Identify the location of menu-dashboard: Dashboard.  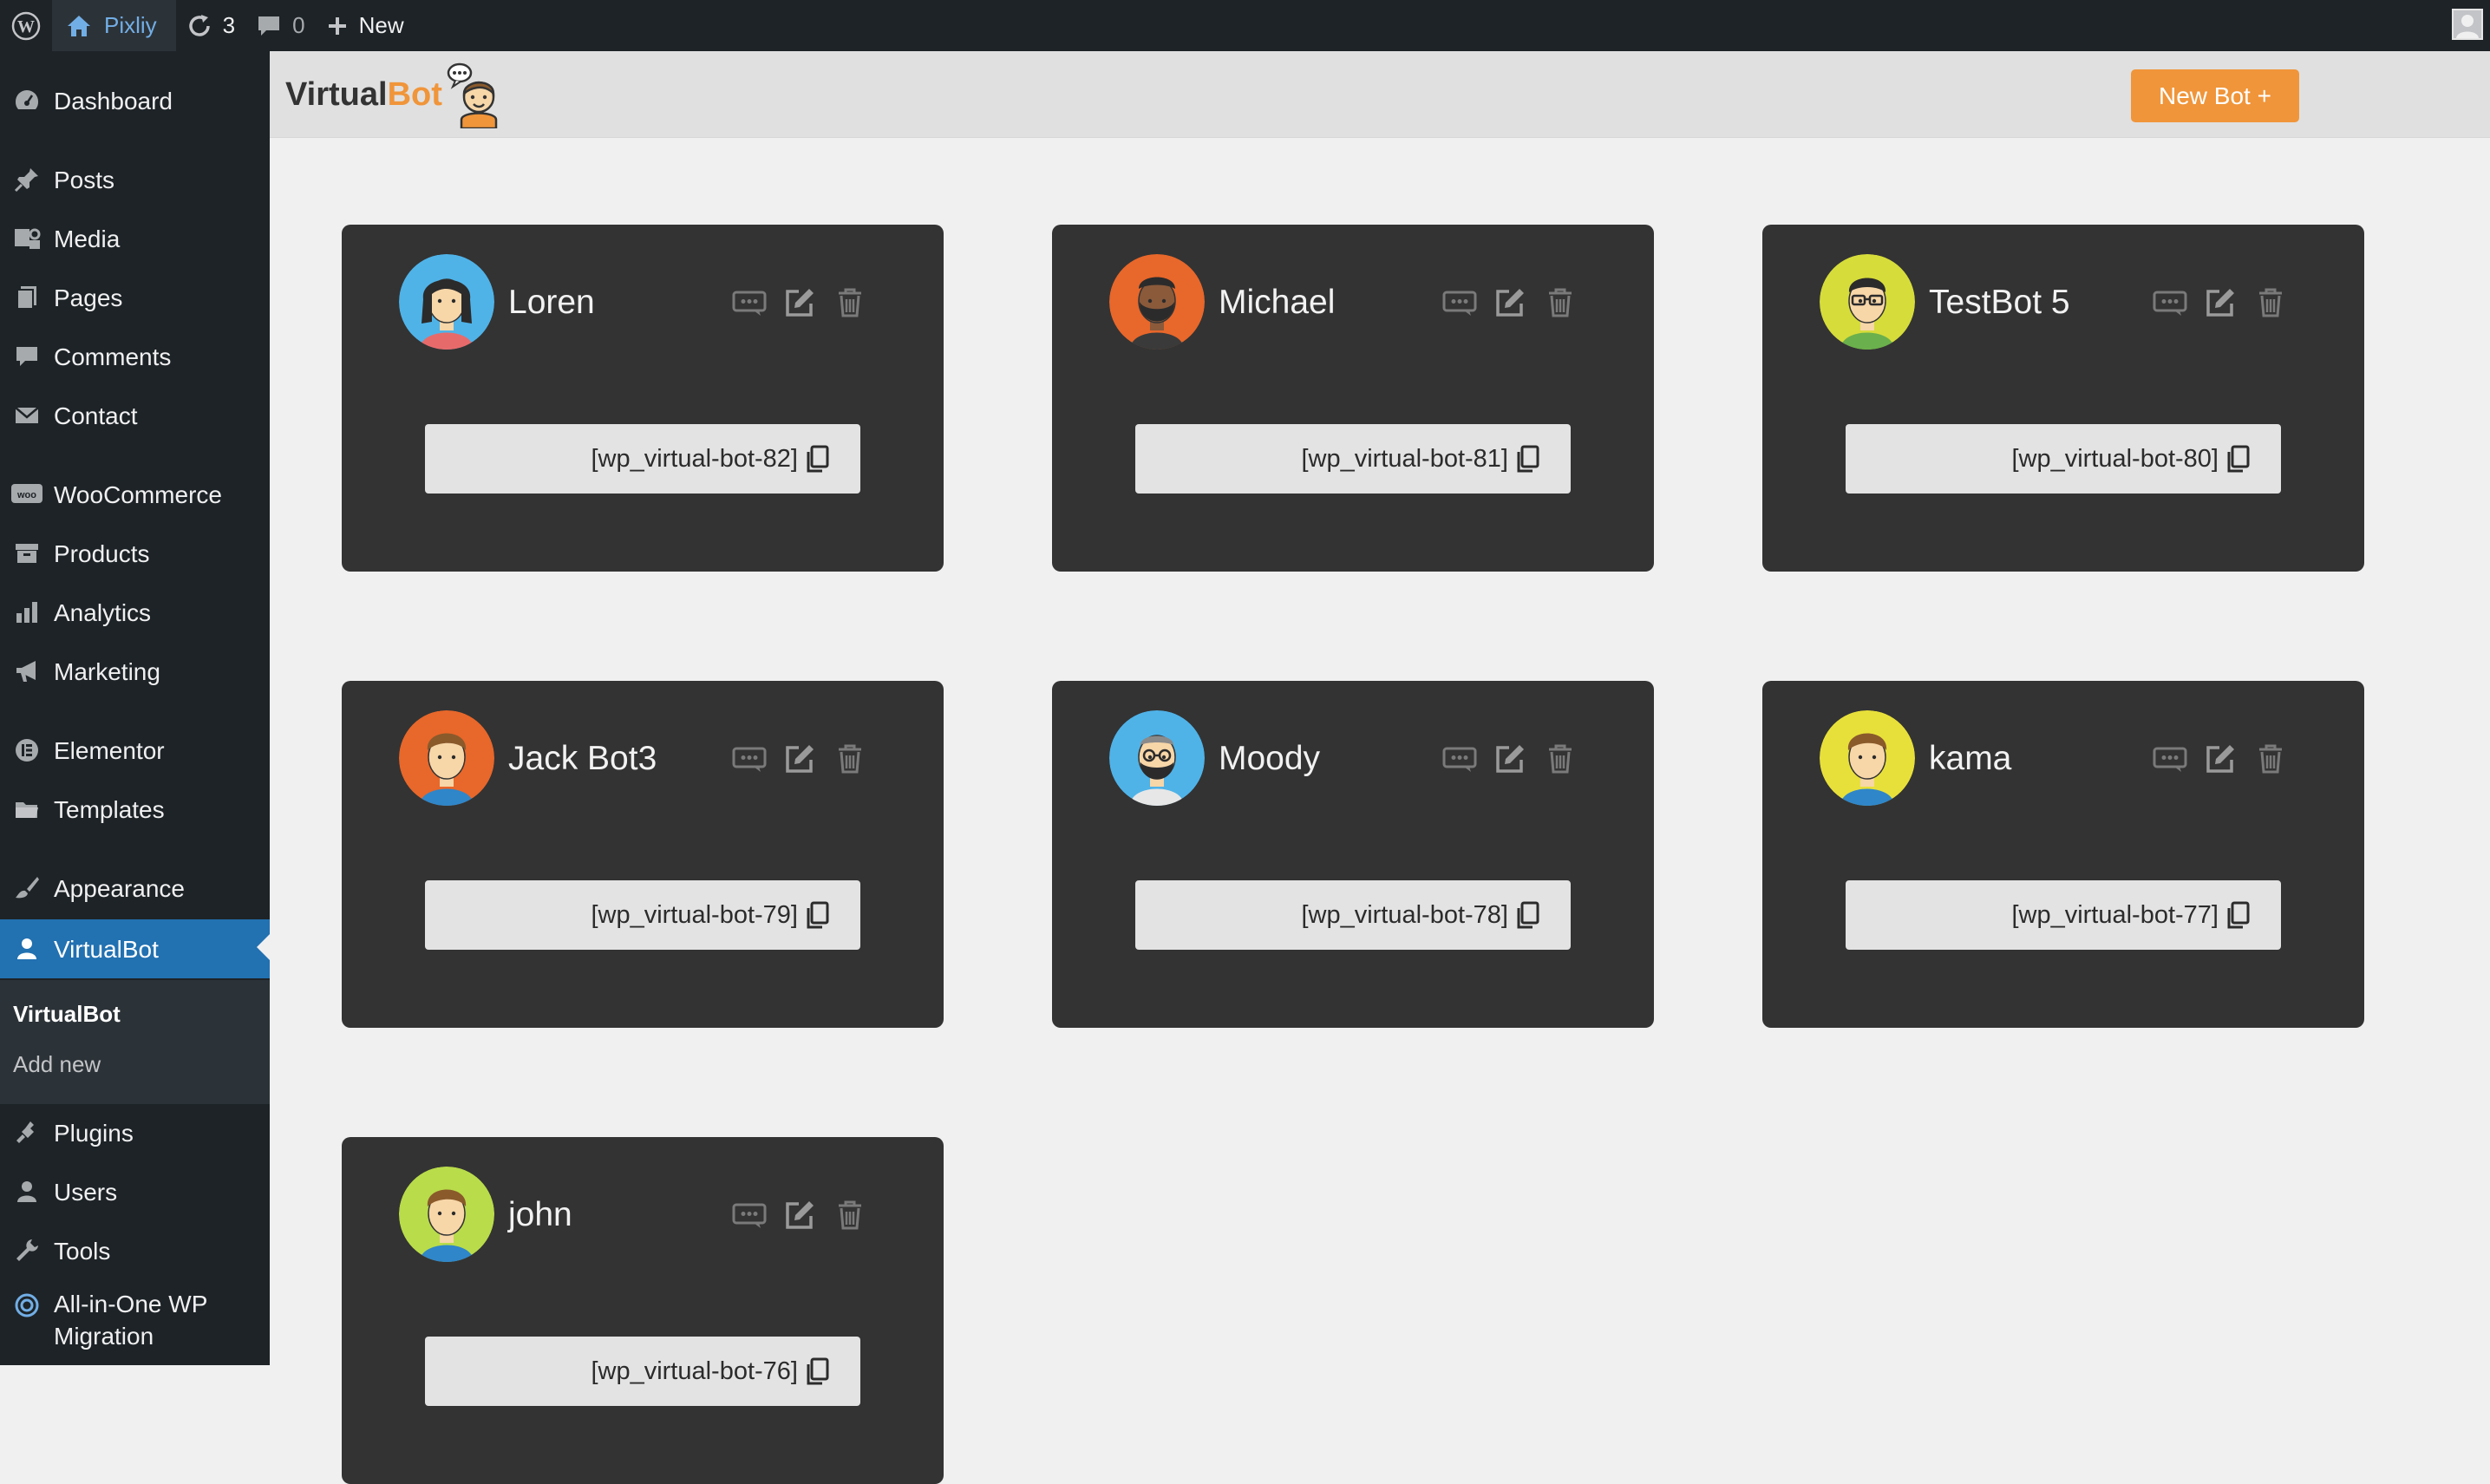
(135, 101).